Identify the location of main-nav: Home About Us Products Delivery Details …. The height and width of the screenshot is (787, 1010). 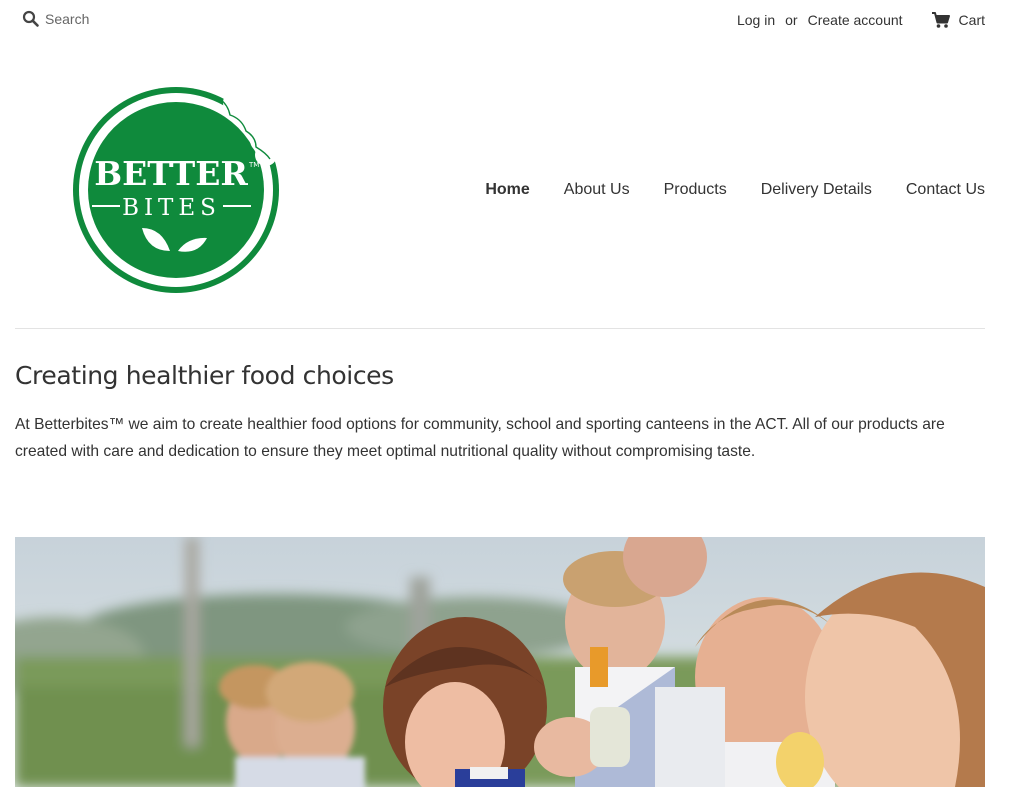
(735, 190).